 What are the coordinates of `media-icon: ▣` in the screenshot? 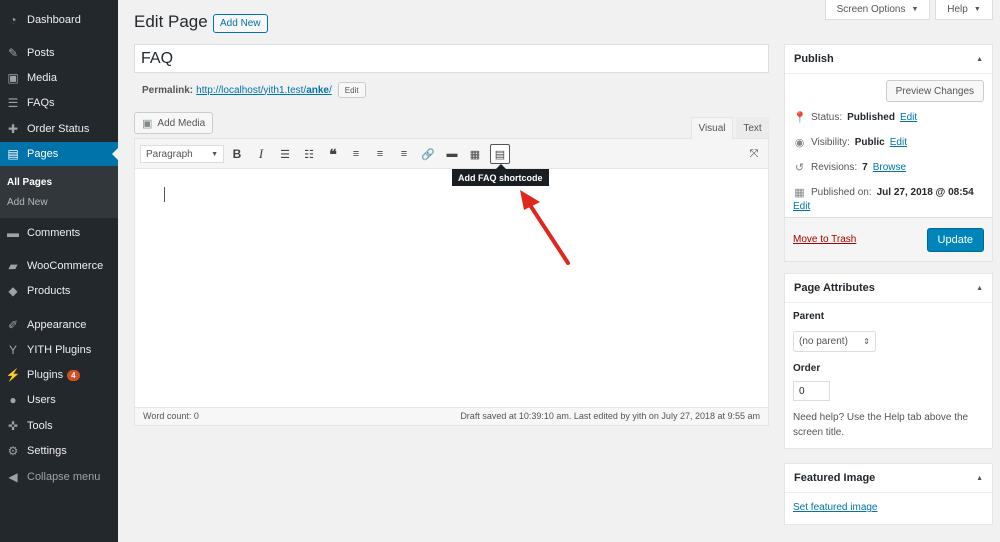 It's located at (13, 78).